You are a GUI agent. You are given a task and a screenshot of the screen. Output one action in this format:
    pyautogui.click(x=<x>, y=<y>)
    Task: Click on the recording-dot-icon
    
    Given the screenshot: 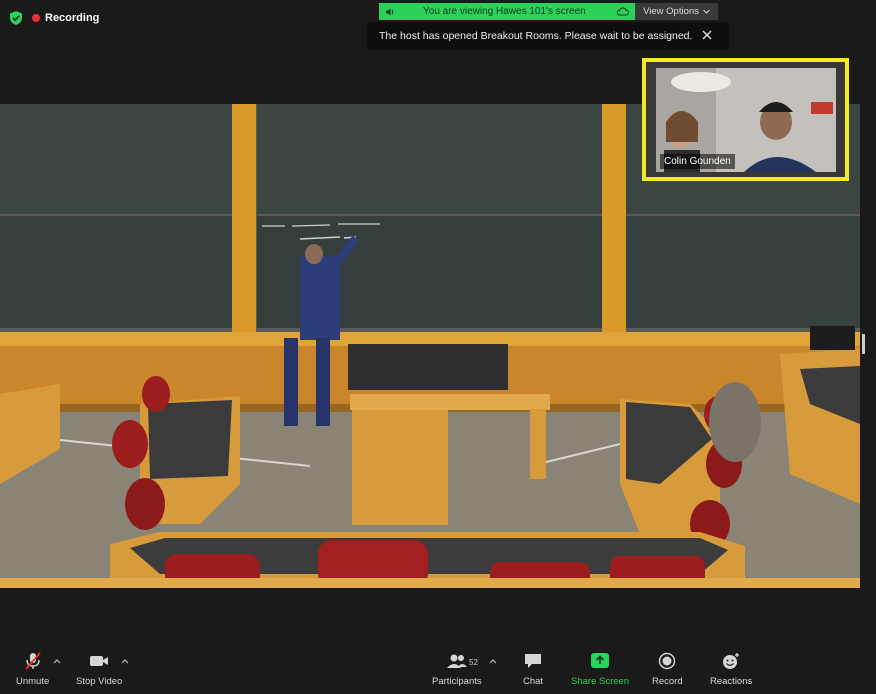 What is the action you would take?
    pyautogui.click(x=36, y=18)
    